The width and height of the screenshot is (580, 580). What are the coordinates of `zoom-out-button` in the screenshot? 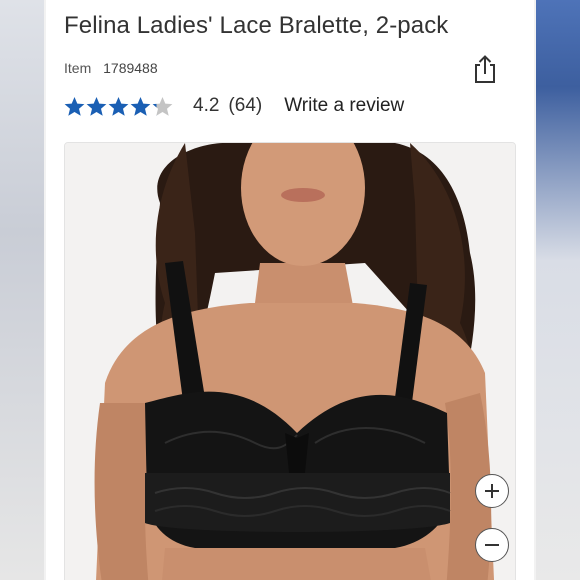 It's located at (492, 545).